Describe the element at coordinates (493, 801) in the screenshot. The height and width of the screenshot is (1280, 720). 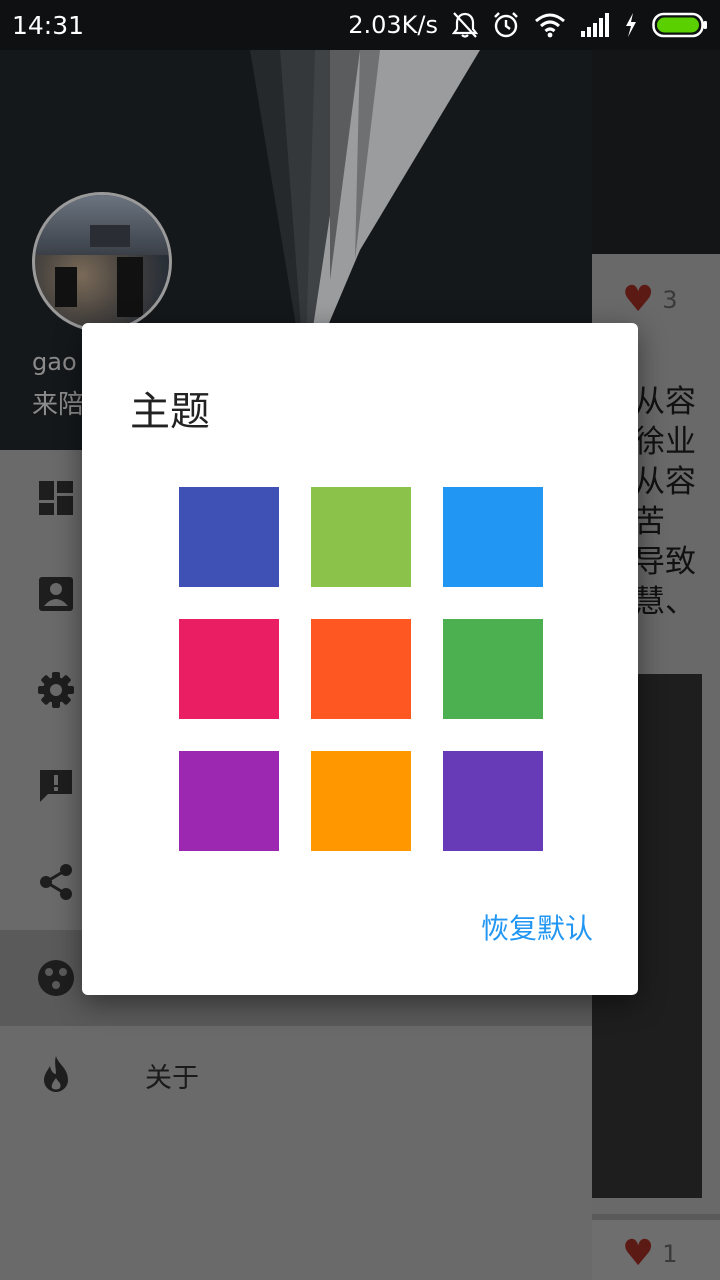
I see `theme-swatch-deep-purple` at that location.